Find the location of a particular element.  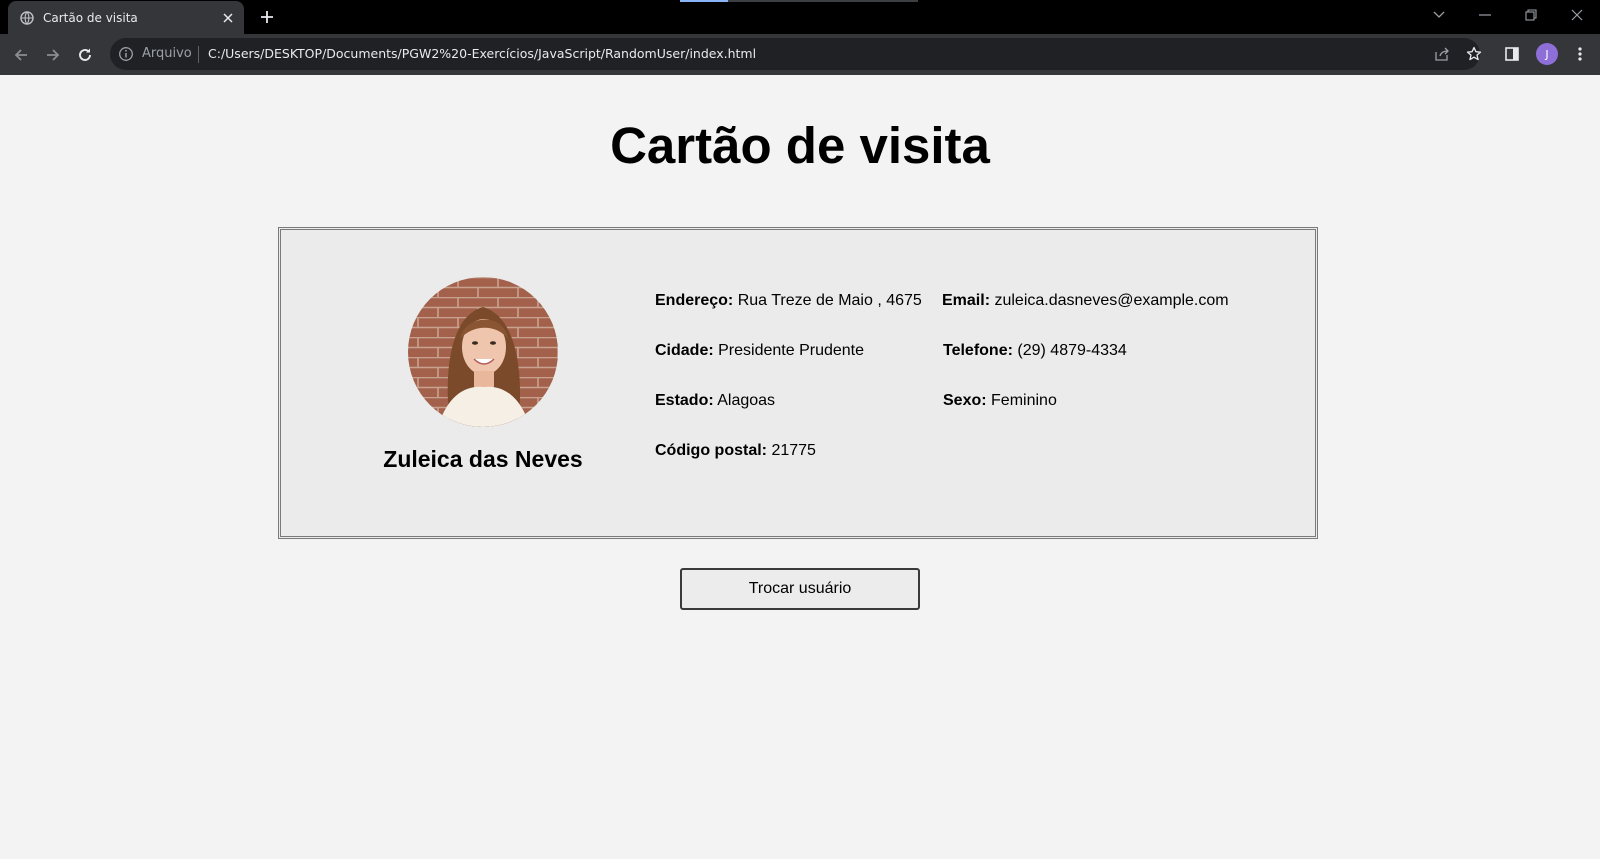

restore-icon is located at coordinates (1531, 15).